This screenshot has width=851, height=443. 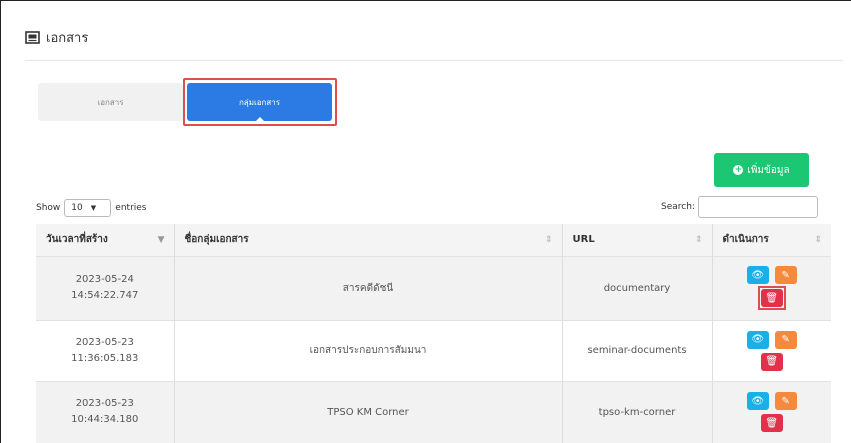 I want to click on column-created-at-label: วันเวลาที่สร้าง, so click(x=77, y=240).